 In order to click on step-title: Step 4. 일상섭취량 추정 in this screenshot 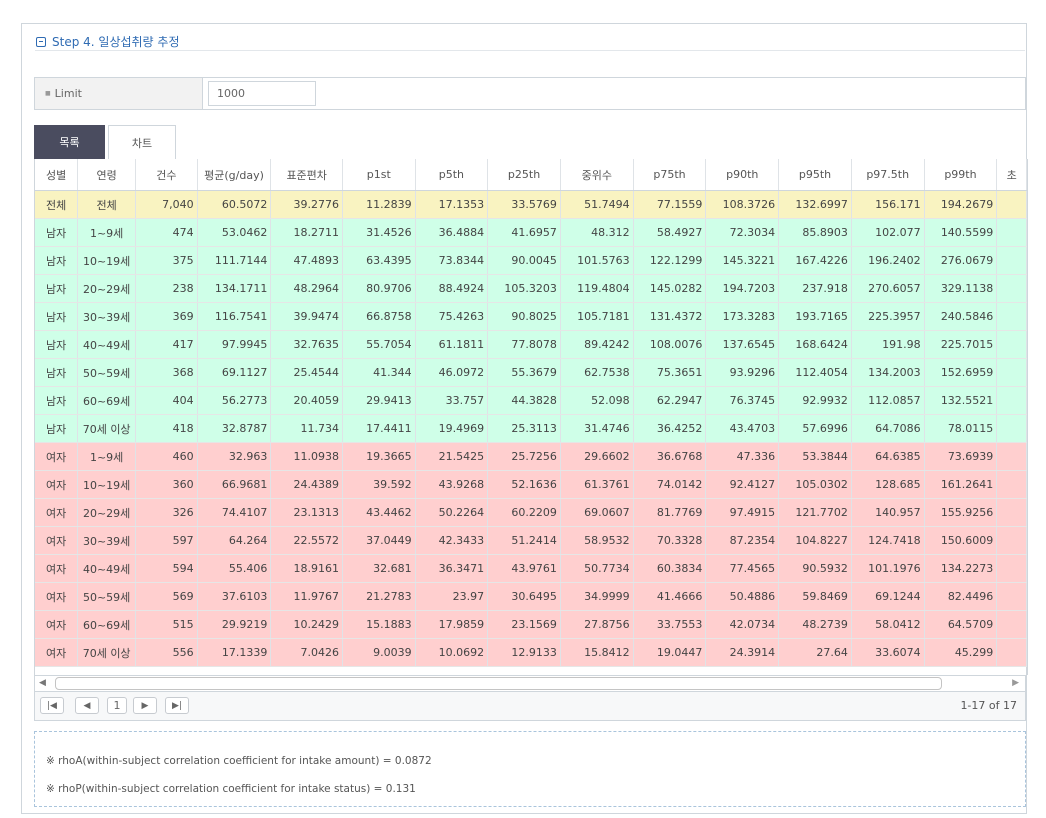, I will do `click(116, 42)`.